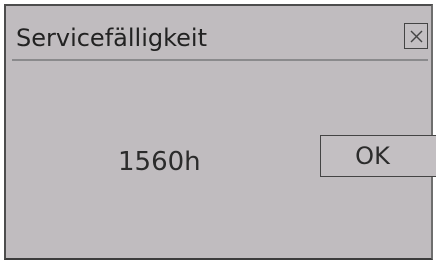 The height and width of the screenshot is (266, 439). I want to click on ok-button: OK, so click(378, 156).